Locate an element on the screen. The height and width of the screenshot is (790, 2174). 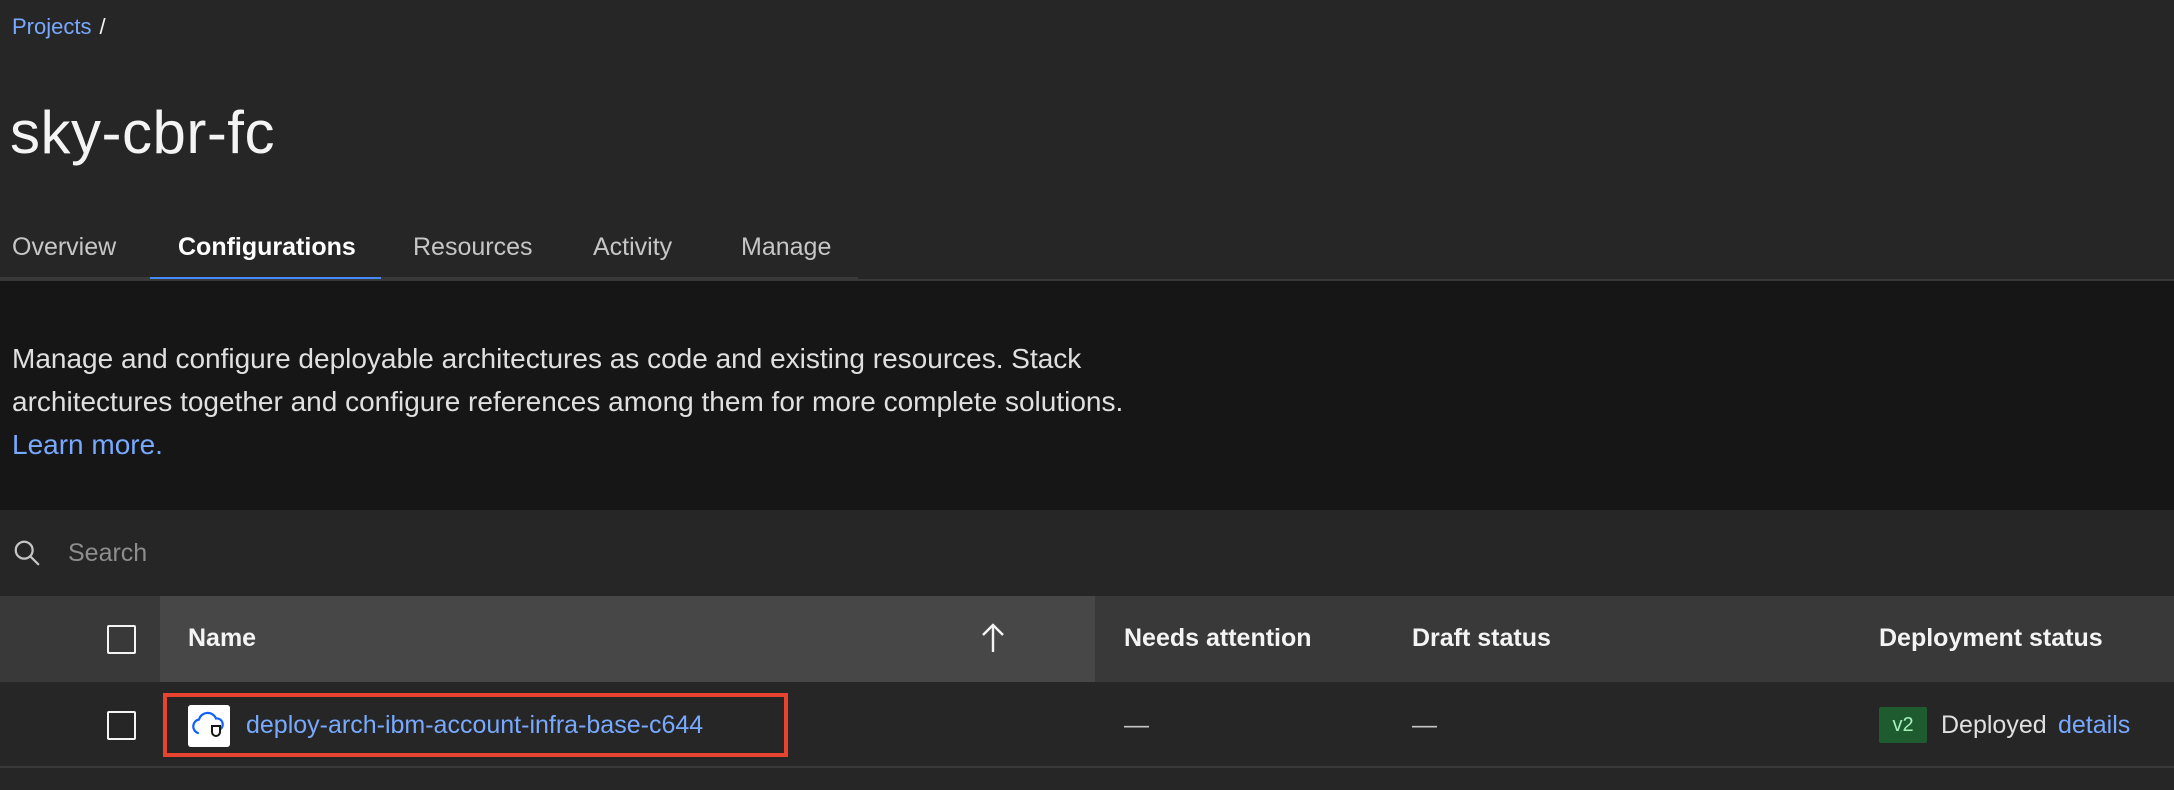
row-checkbox is located at coordinates (121, 725).